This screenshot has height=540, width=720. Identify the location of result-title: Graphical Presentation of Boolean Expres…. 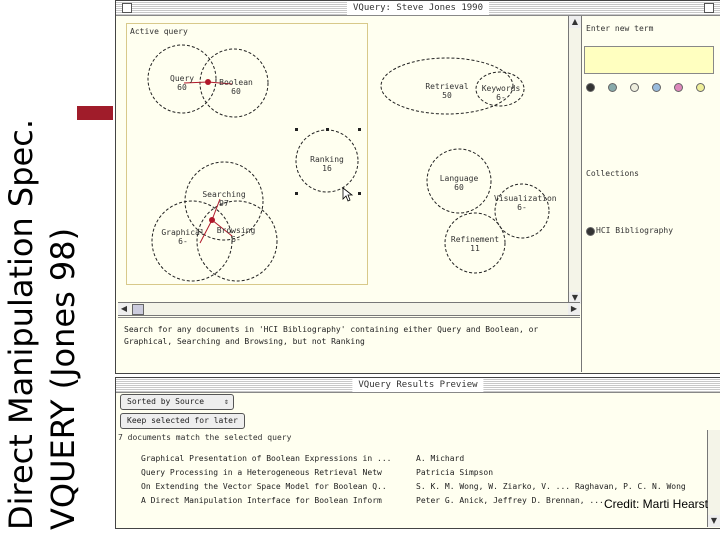
(266, 458).